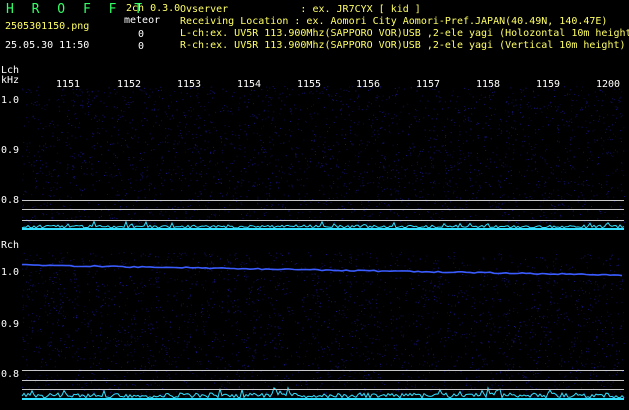 The height and width of the screenshot is (410, 629). I want to click on rch-level-trace-base, so click(323, 399).